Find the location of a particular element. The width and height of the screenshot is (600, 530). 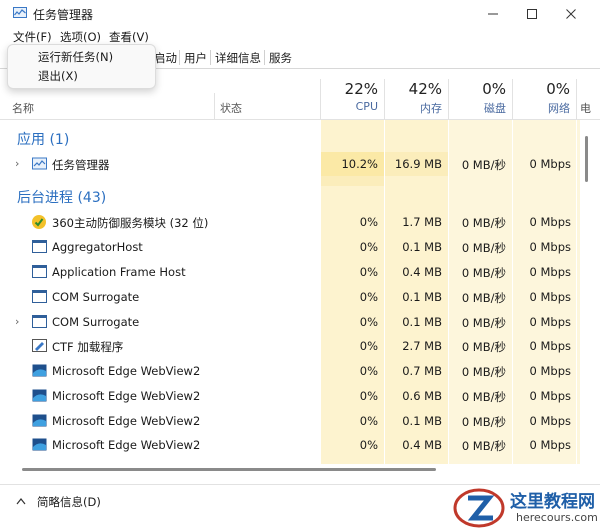

minimize-icon is located at coordinates (493, 13).